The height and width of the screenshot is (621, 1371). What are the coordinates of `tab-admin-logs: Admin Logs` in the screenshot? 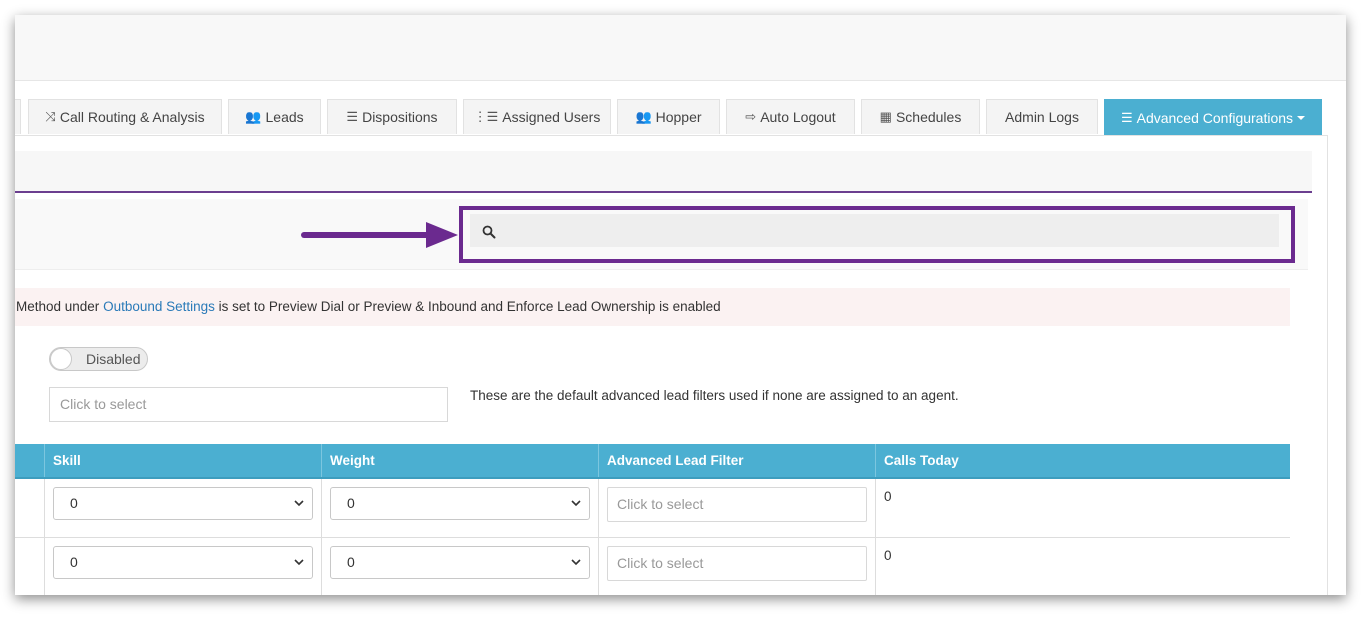 It's located at (1042, 116).